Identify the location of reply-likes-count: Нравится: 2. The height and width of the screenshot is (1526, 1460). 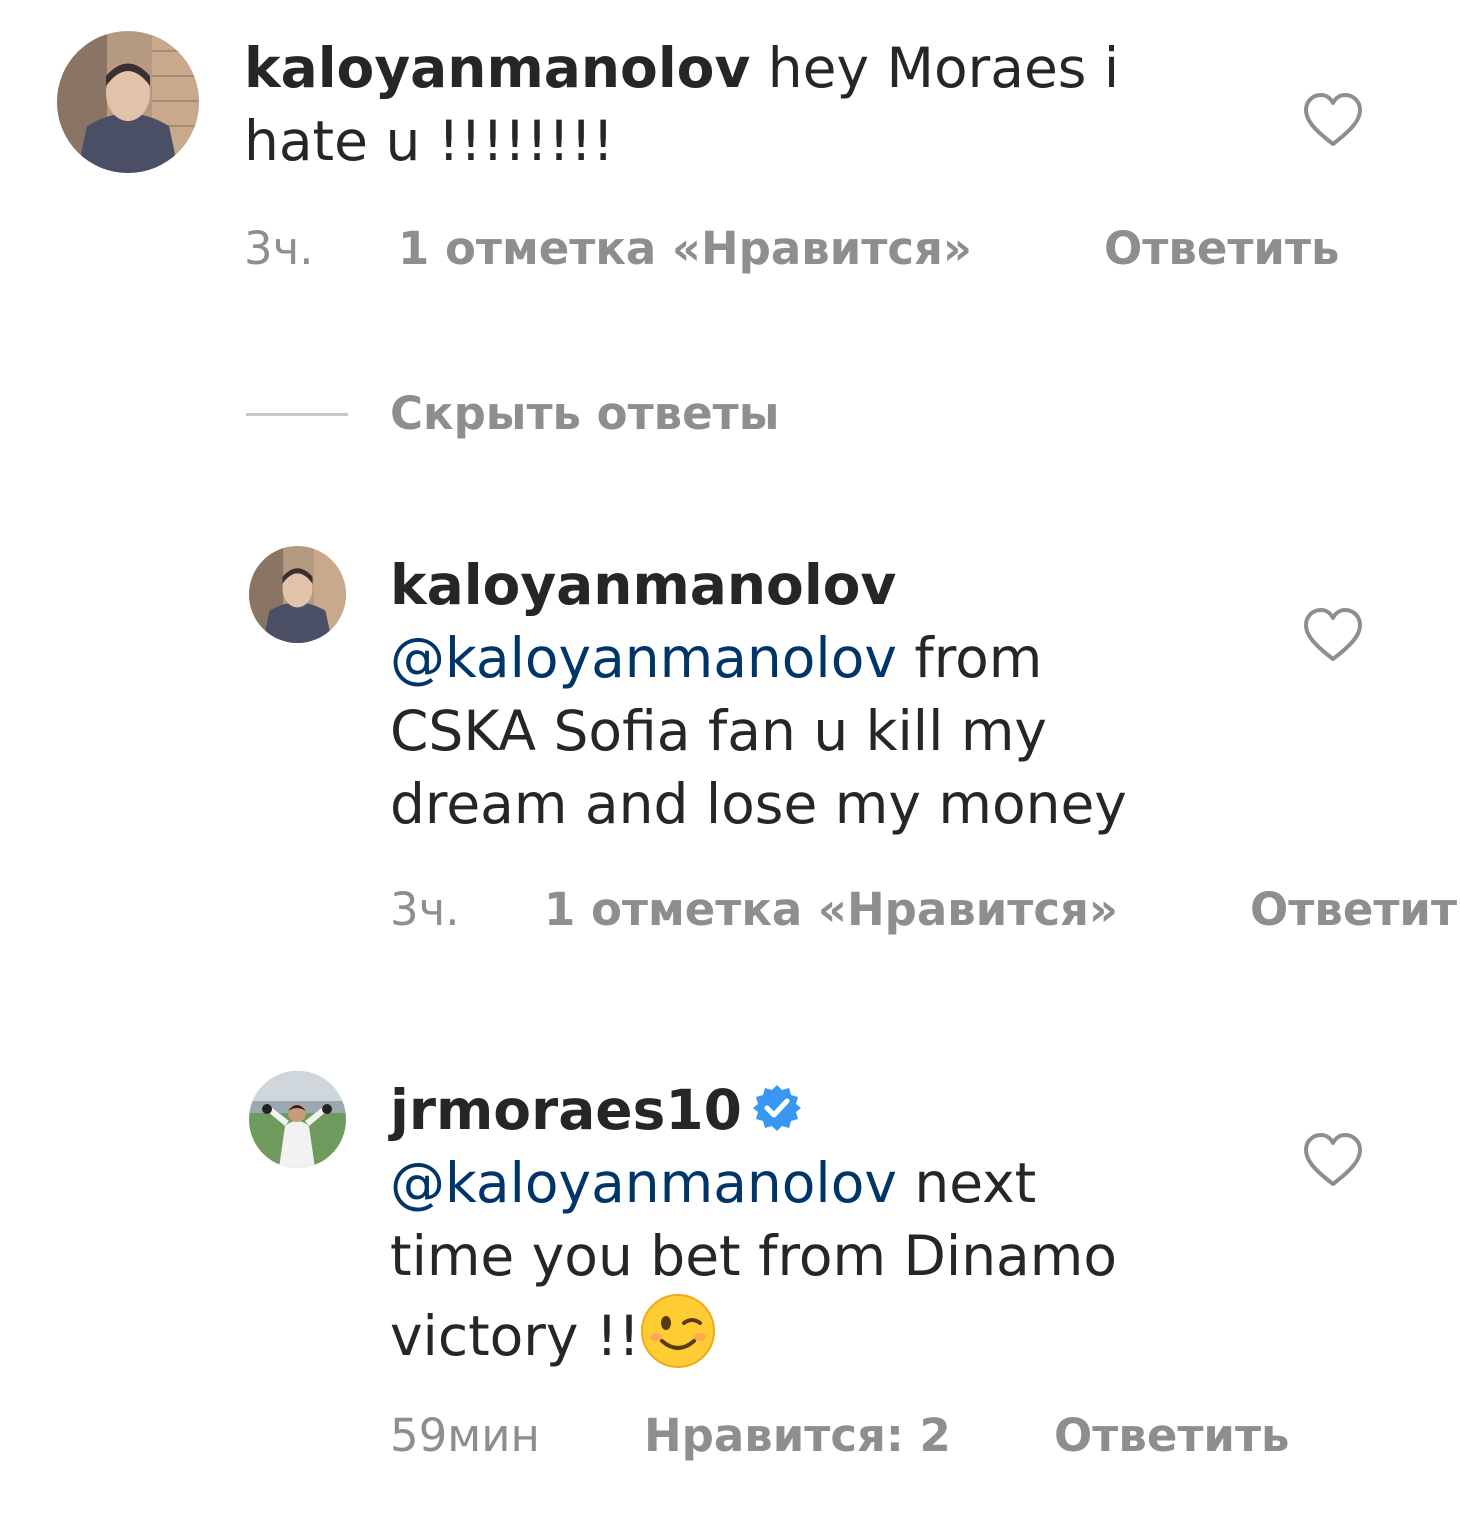
(797, 1436).